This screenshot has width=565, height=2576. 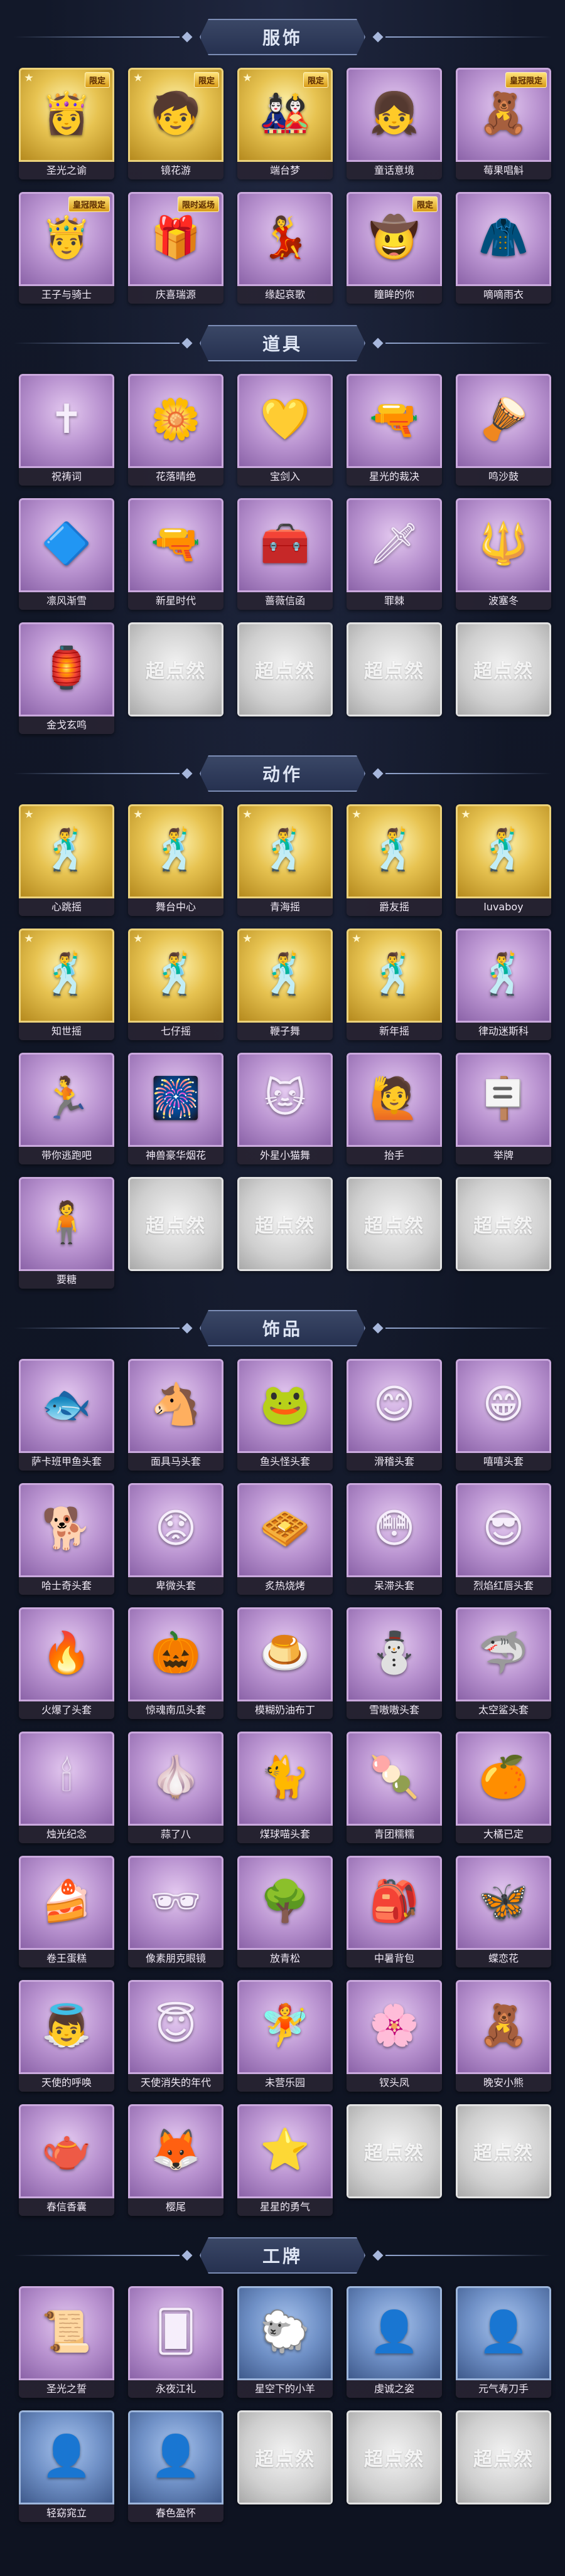 I want to click on item-card: 🐱 外星小猫舞, so click(x=285, y=1108).